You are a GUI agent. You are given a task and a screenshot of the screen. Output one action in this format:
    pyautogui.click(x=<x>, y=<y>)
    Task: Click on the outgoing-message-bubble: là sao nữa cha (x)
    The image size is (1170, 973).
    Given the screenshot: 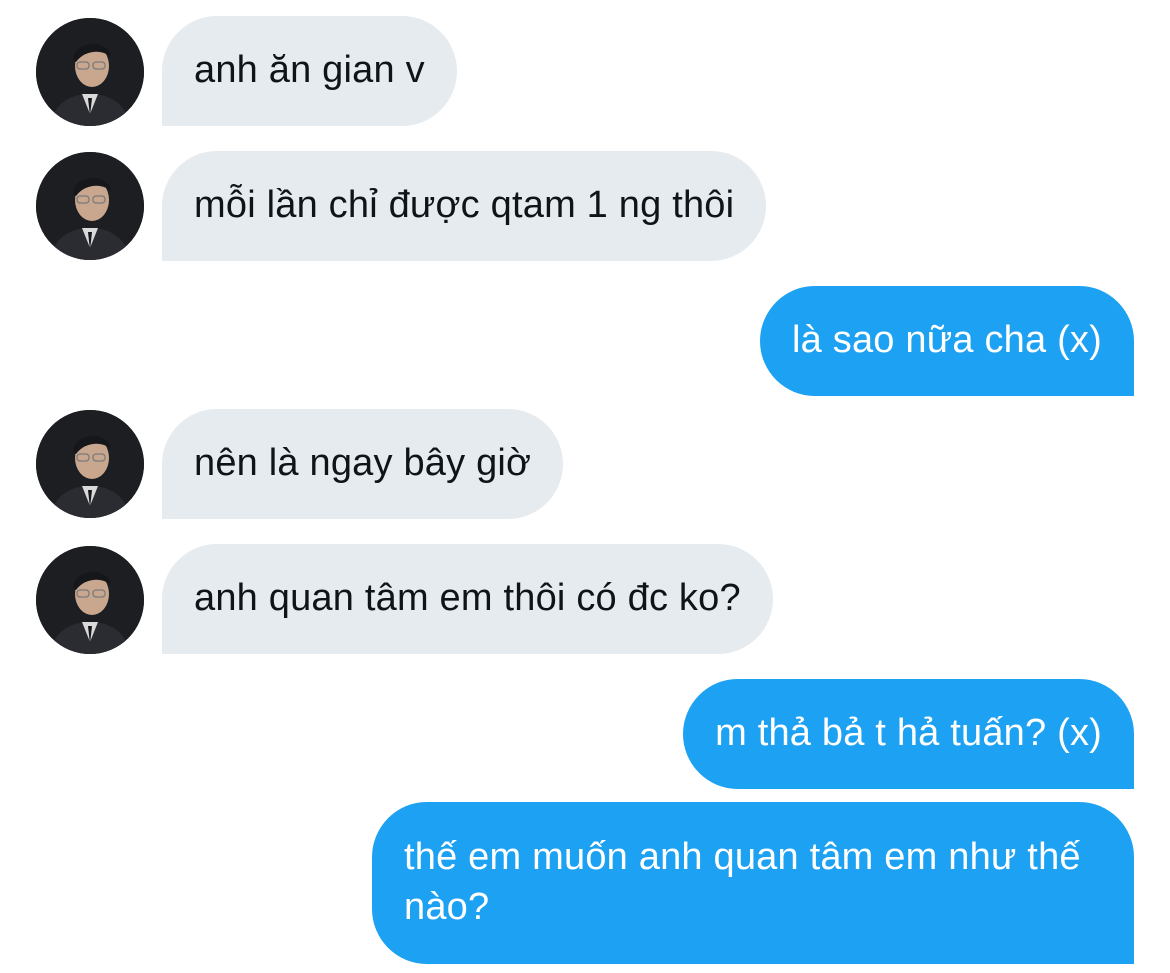 What is the action you would take?
    pyautogui.click(x=947, y=341)
    